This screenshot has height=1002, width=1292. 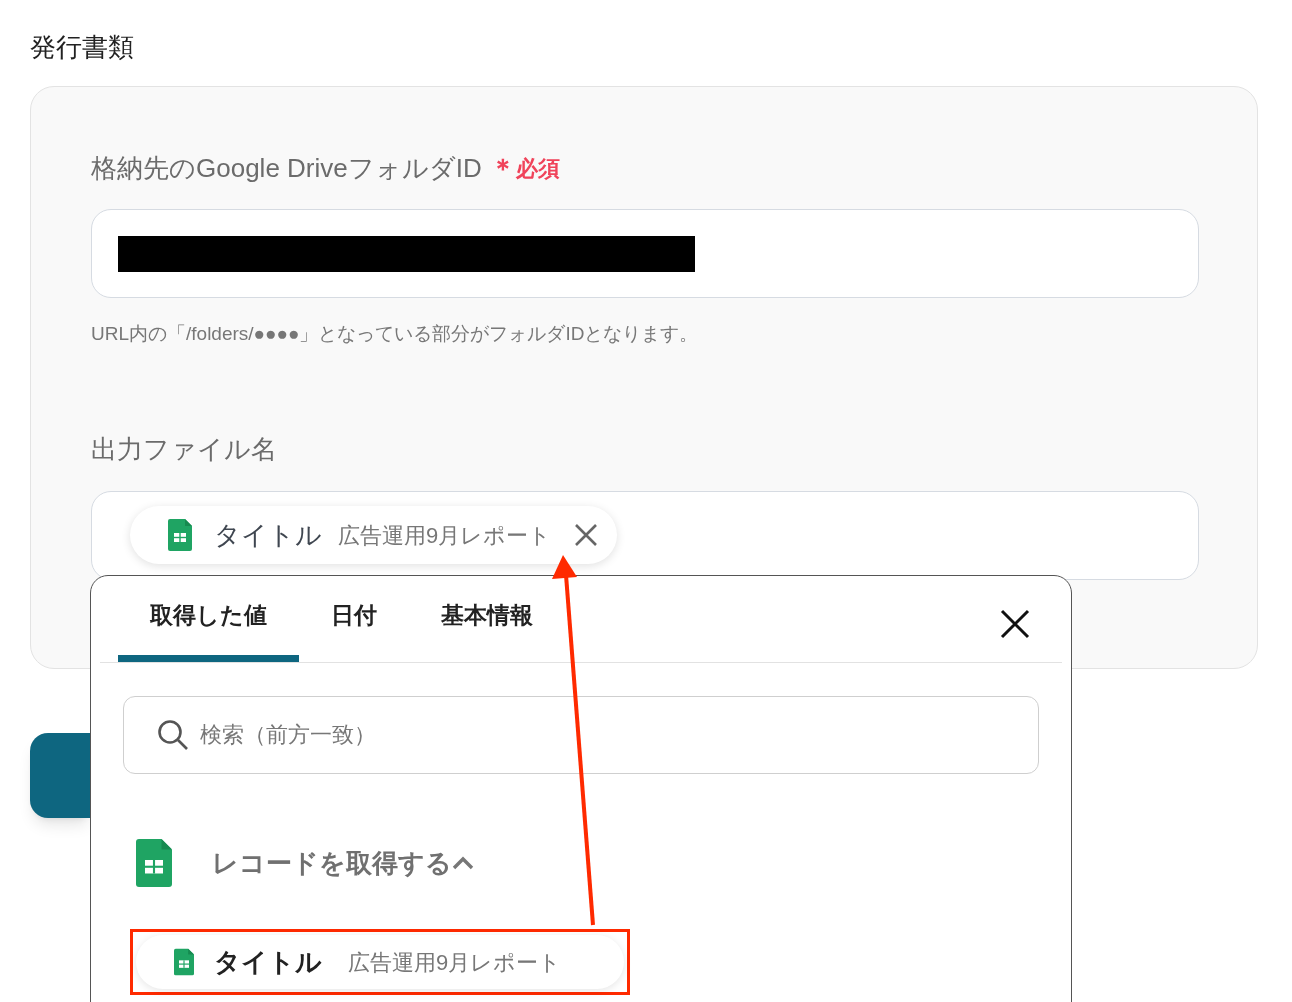 What do you see at coordinates (463, 863) in the screenshot?
I see `chevron-up-icon` at bounding box center [463, 863].